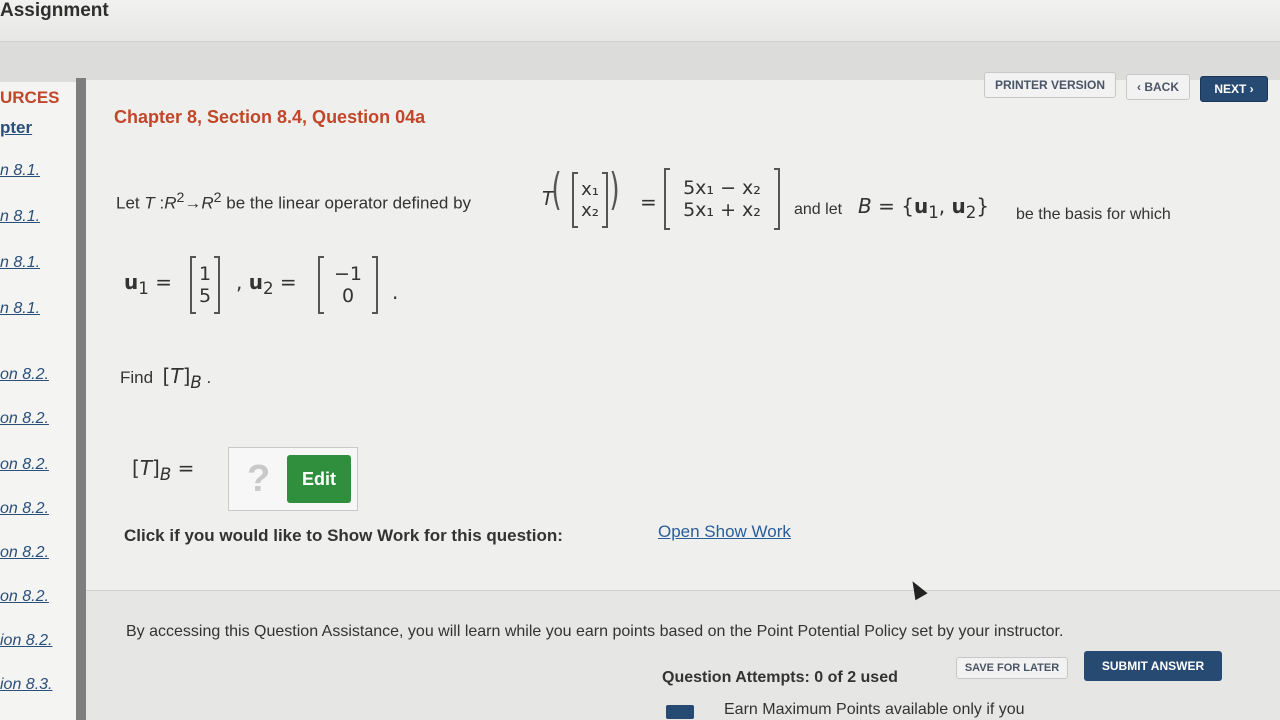  I want to click on question-attempts: Question Attempts: 0 of 2 used, so click(780, 677).